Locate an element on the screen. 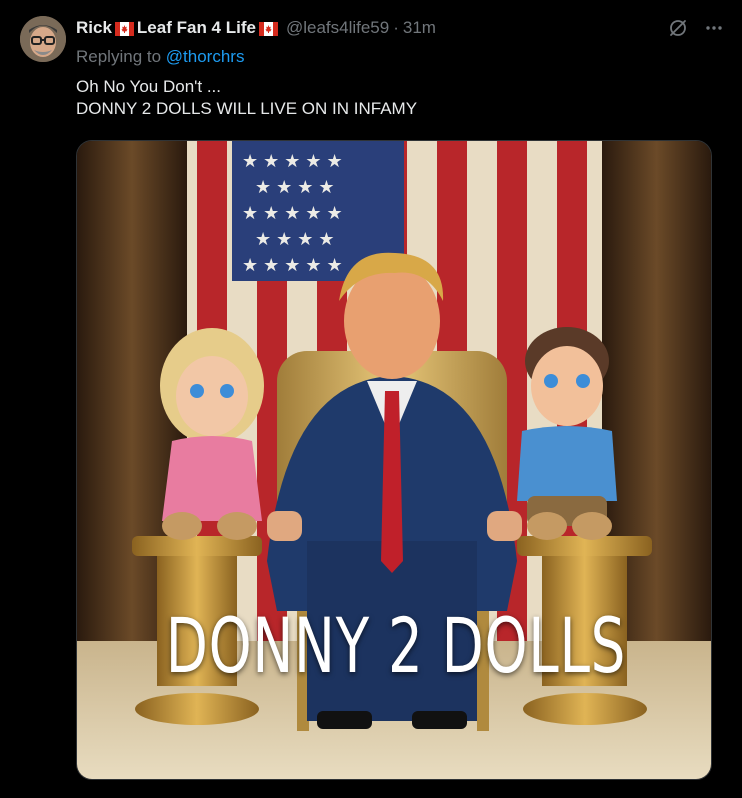 The height and width of the screenshot is (798, 742). replying-to: Replying to @thorchrs is located at coordinates (160, 57).